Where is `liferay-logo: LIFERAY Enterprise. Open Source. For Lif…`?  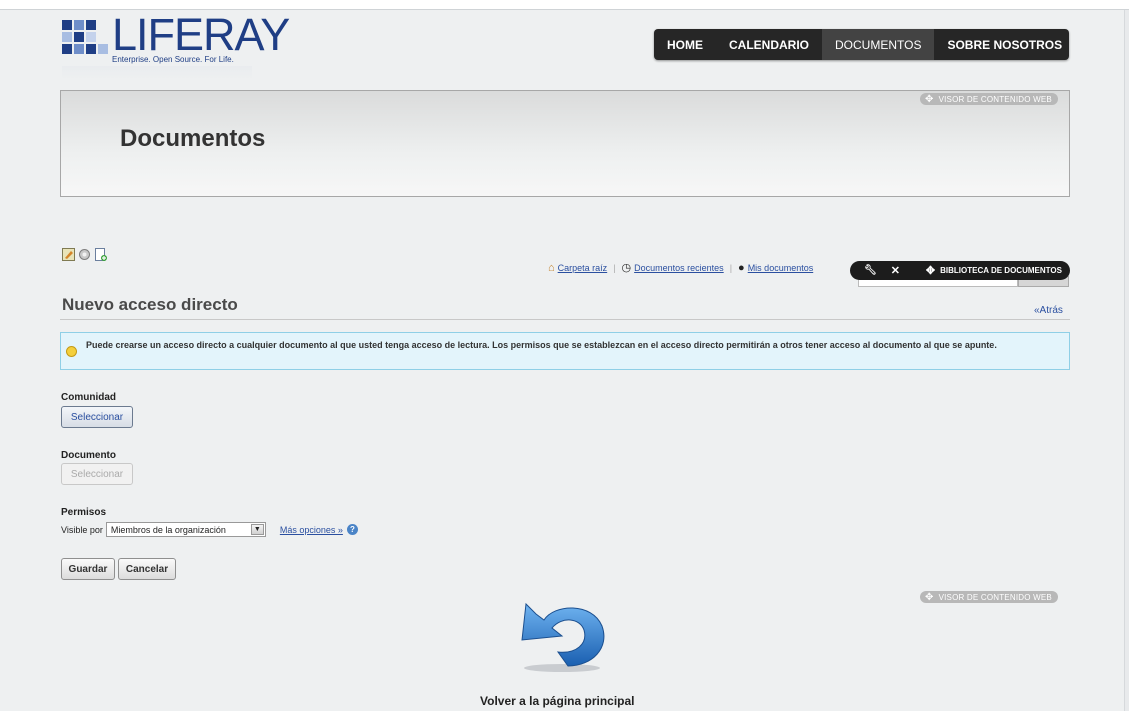 liferay-logo: LIFERAY Enterprise. Open Source. For Lif… is located at coordinates (176, 46).